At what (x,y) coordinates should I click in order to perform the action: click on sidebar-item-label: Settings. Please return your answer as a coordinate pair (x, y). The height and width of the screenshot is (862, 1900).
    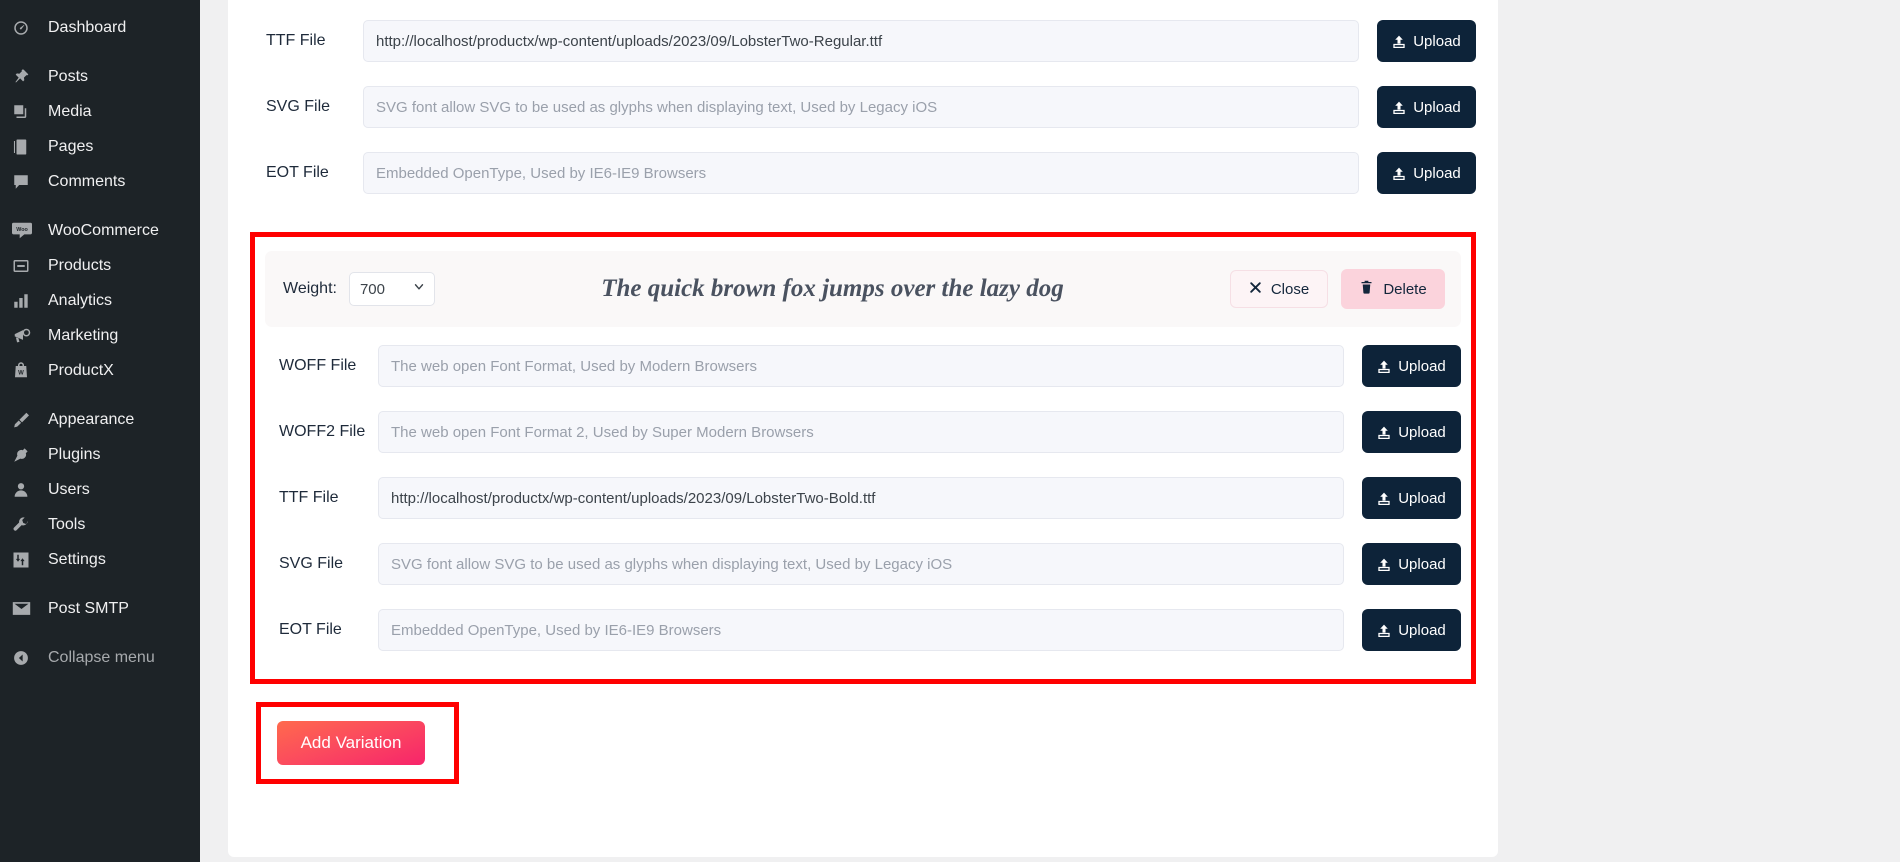
    Looking at the image, I should click on (77, 559).